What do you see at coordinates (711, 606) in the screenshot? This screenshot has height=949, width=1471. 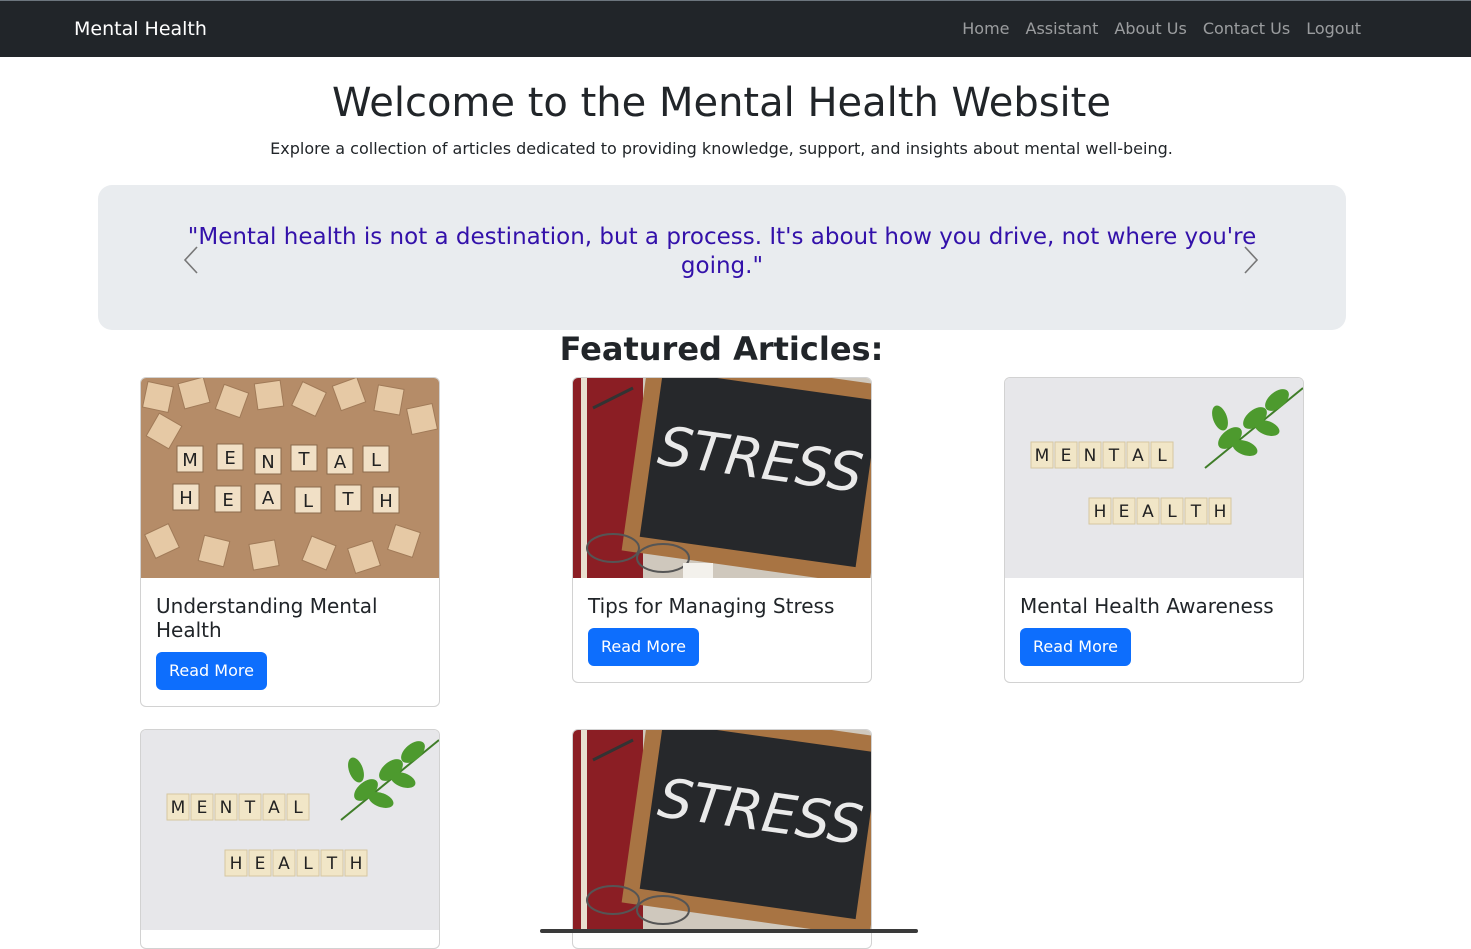 I see `article-title: Tips for Managing Stress` at bounding box center [711, 606].